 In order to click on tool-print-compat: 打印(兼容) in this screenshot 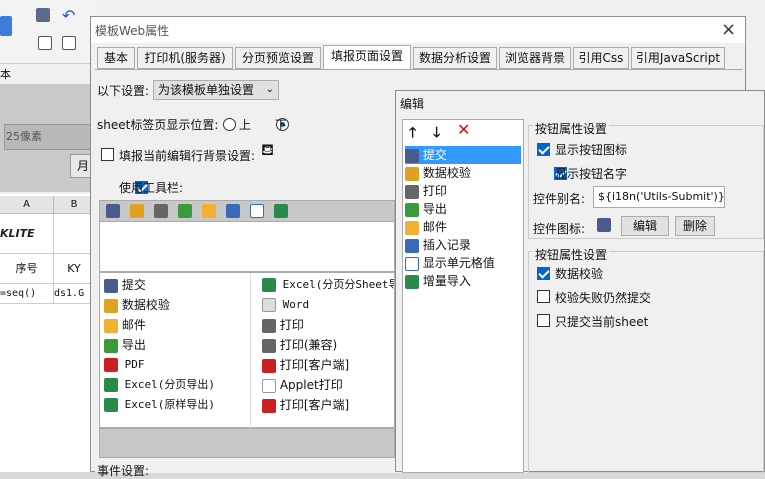, I will do `click(299, 345)`.